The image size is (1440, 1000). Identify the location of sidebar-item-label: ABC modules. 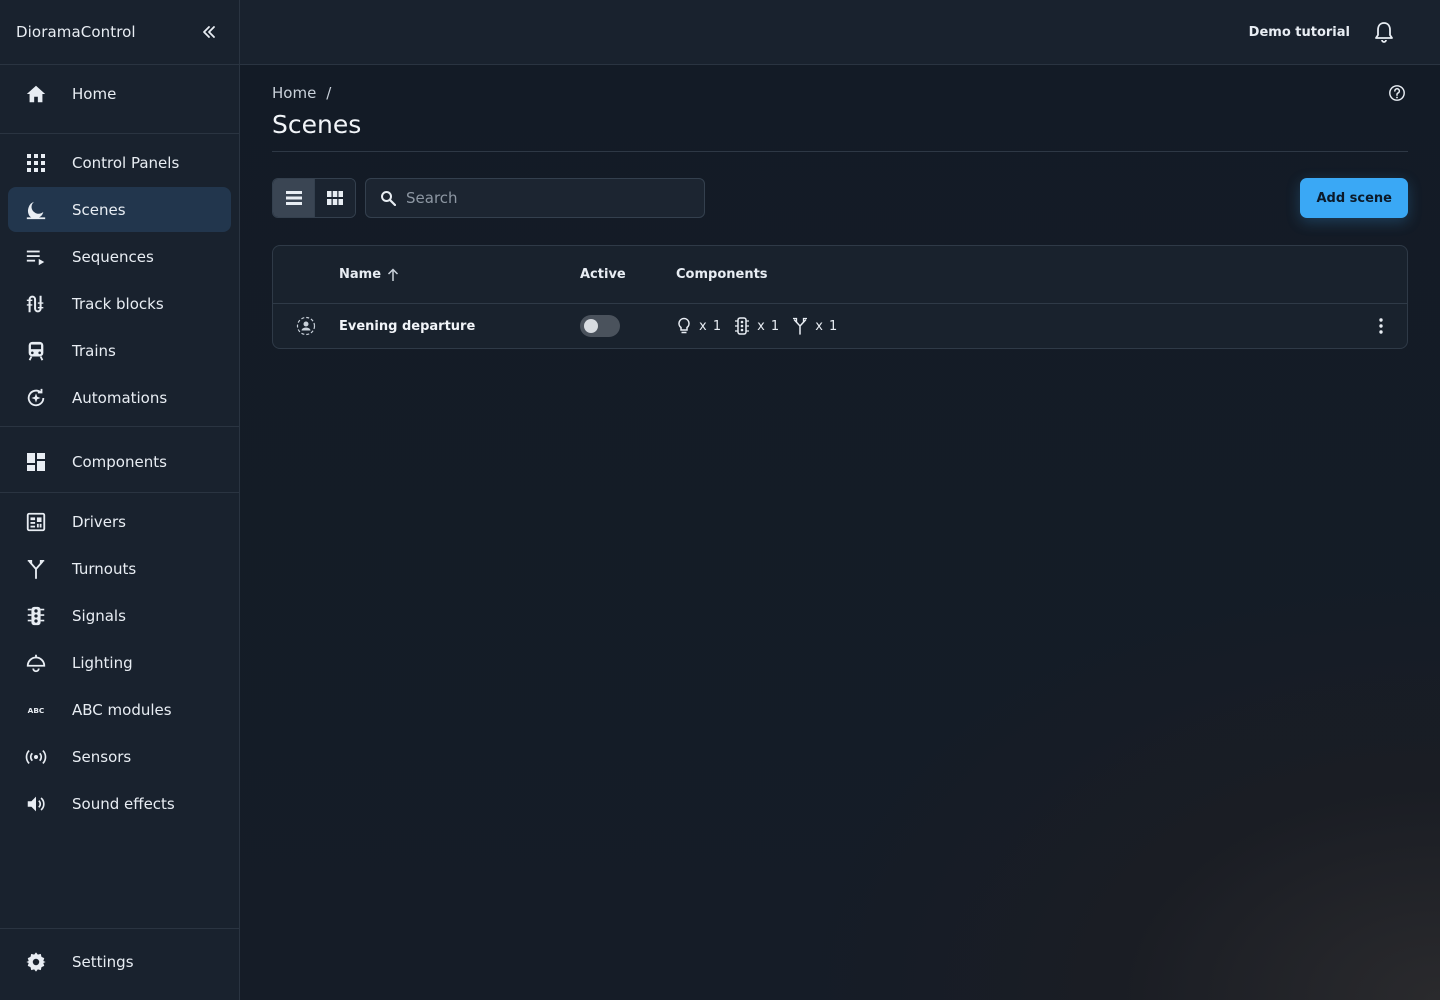
(122, 709).